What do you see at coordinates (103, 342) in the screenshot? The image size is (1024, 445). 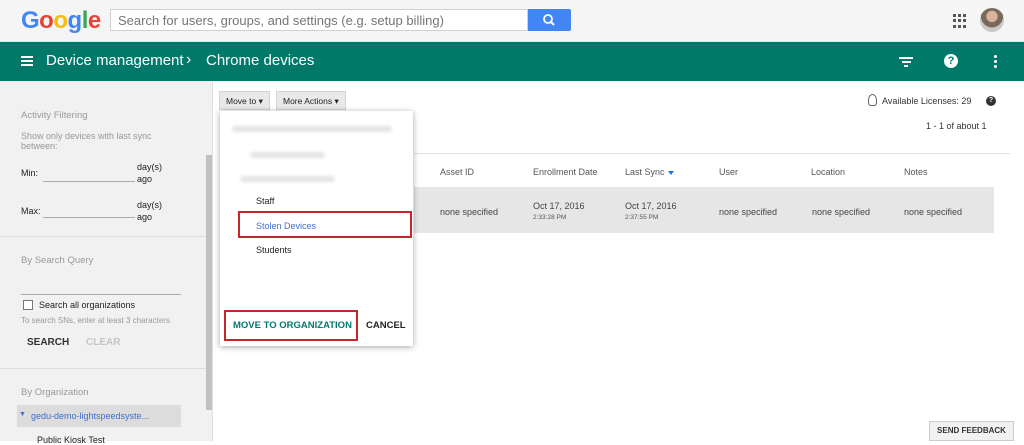 I see `clear-button: CLEAR` at bounding box center [103, 342].